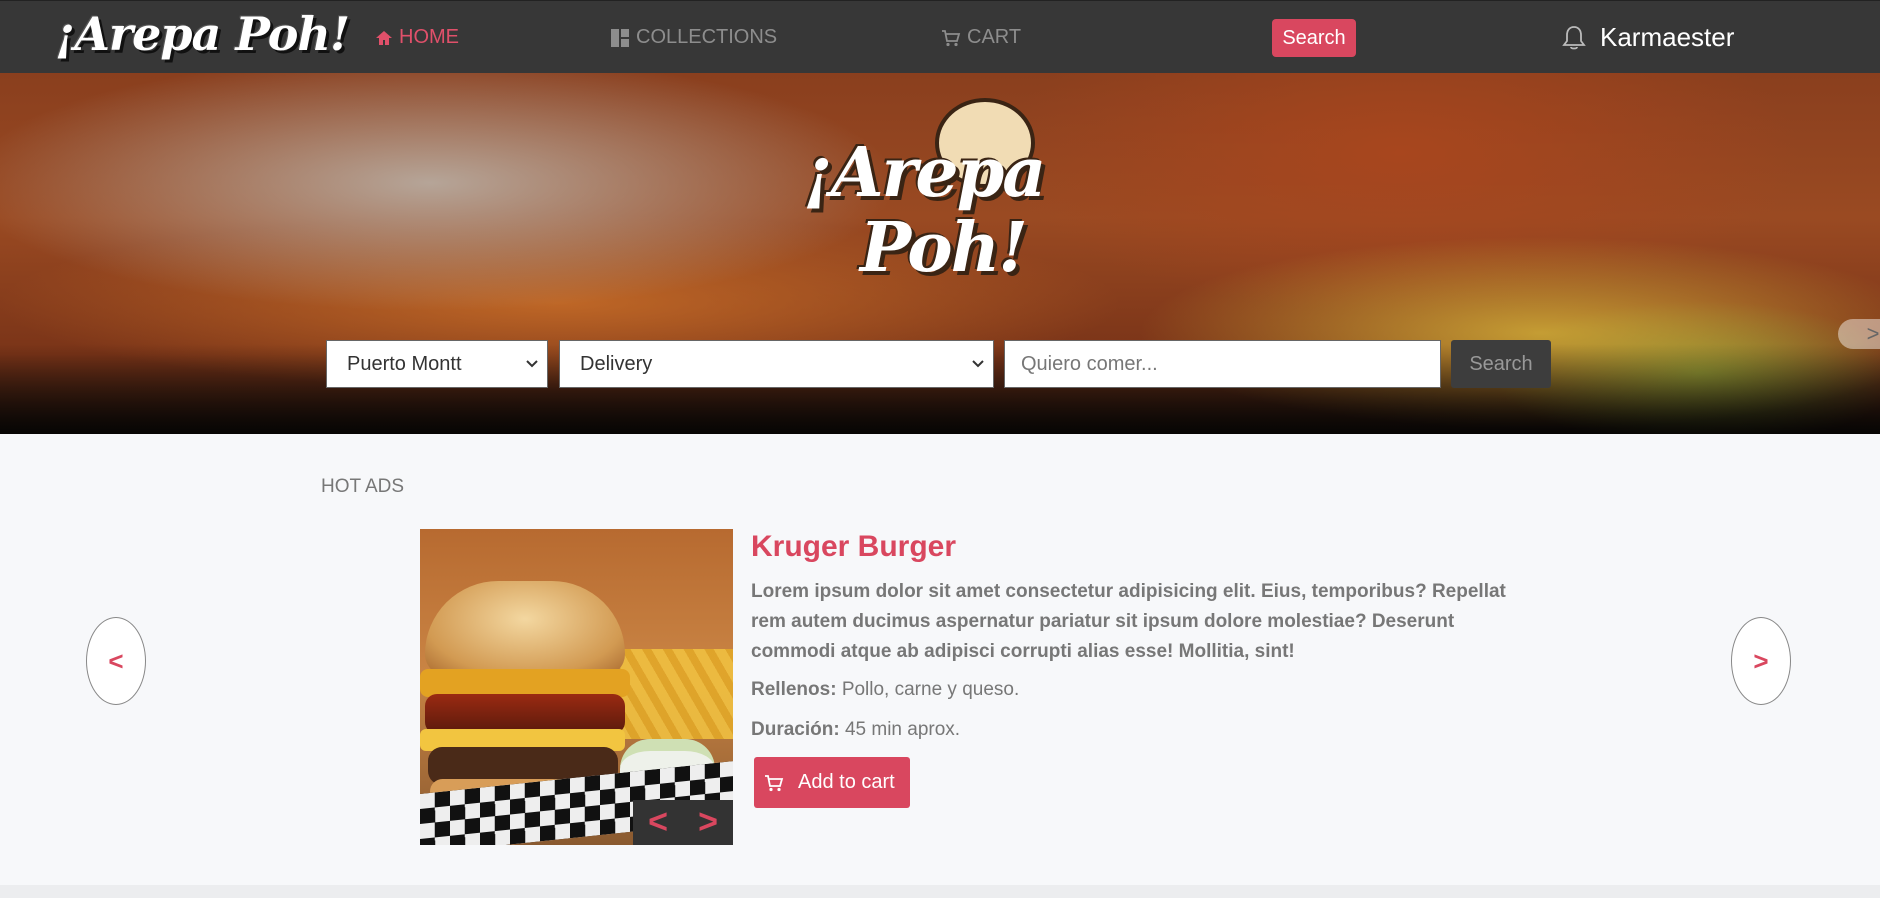  I want to click on rellenos-value: Pollo, carne y queso., so click(930, 689).